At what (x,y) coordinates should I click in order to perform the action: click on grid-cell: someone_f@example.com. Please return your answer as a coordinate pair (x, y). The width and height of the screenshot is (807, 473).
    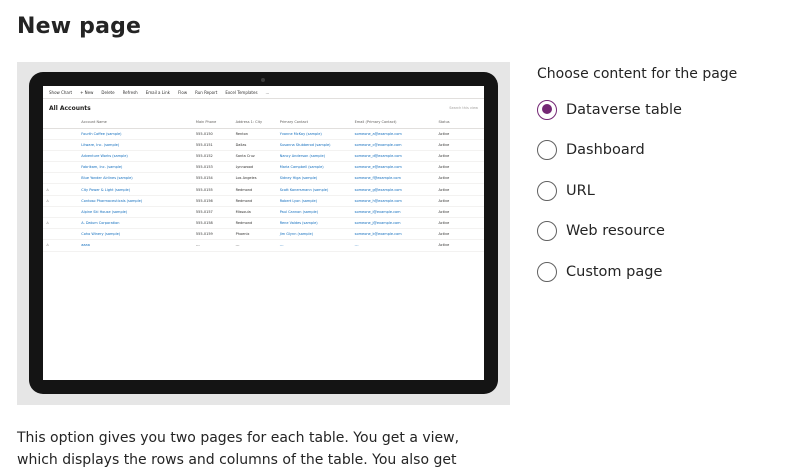
    Looking at the image, I should click on (393, 178).